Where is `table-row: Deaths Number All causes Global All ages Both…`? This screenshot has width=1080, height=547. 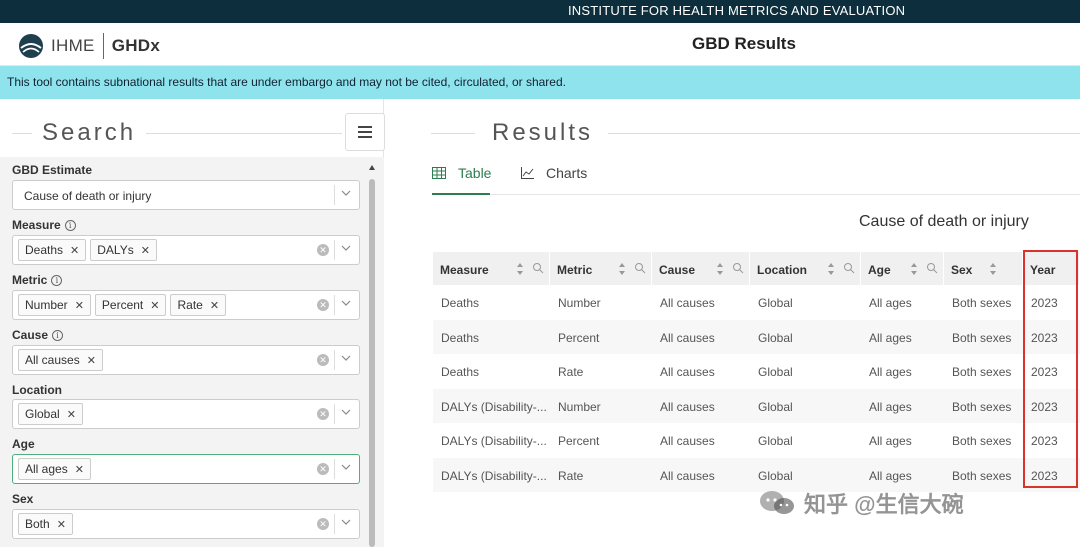 table-row: Deaths Number All causes Global All ages Both… is located at coordinates (756, 302).